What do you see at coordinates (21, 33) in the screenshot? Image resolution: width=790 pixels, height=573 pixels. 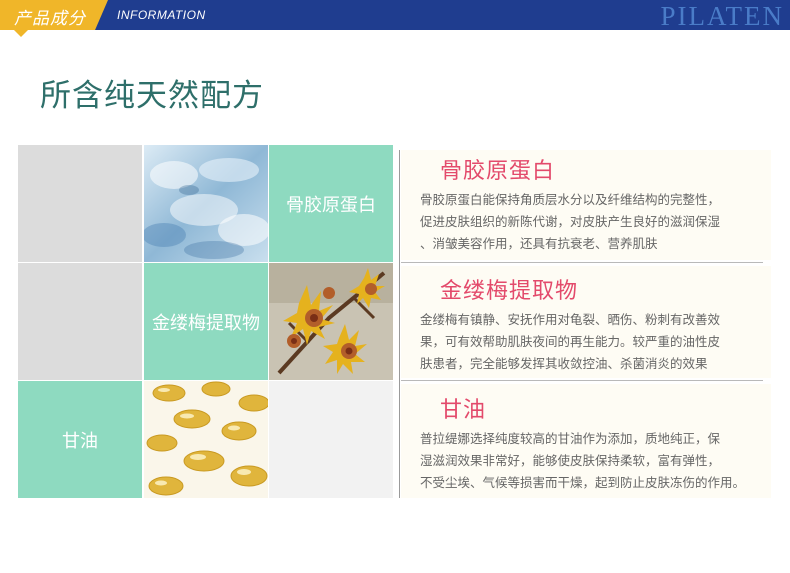 I see `header-tab-pointer` at bounding box center [21, 33].